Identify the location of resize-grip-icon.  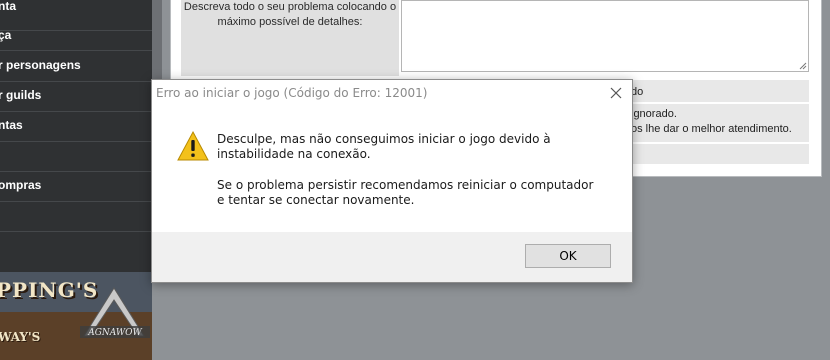
(803, 66).